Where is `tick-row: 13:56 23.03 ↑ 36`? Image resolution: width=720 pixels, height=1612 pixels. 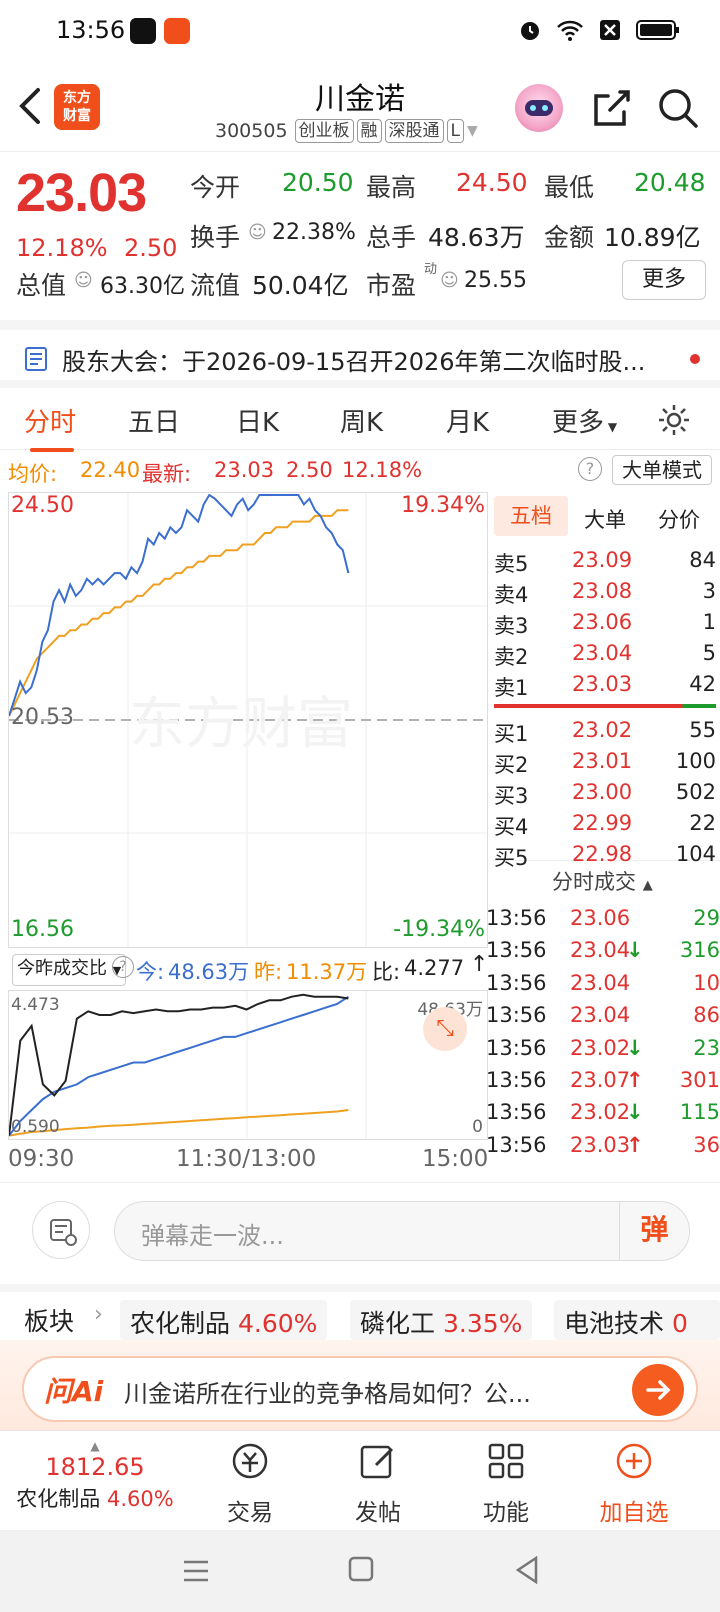
tick-row: 13:56 23.03 ↑ 36 is located at coordinates (603, 1145).